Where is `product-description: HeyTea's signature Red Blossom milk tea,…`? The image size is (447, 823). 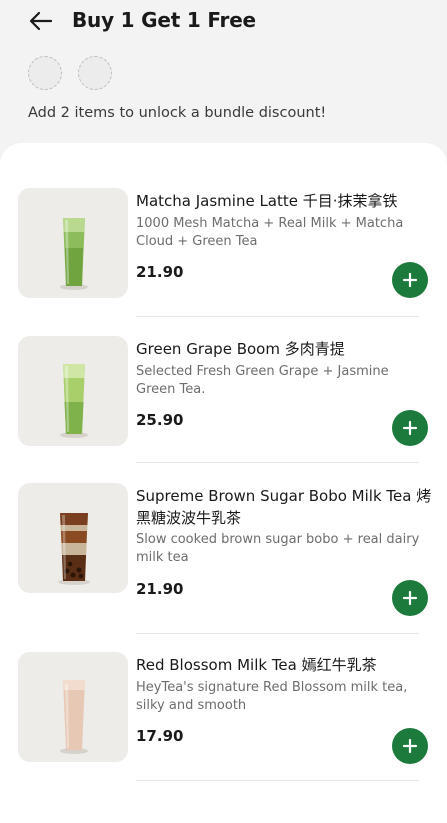 product-description: HeyTea's signature Red Blossom milk tea,… is located at coordinates (272, 696).